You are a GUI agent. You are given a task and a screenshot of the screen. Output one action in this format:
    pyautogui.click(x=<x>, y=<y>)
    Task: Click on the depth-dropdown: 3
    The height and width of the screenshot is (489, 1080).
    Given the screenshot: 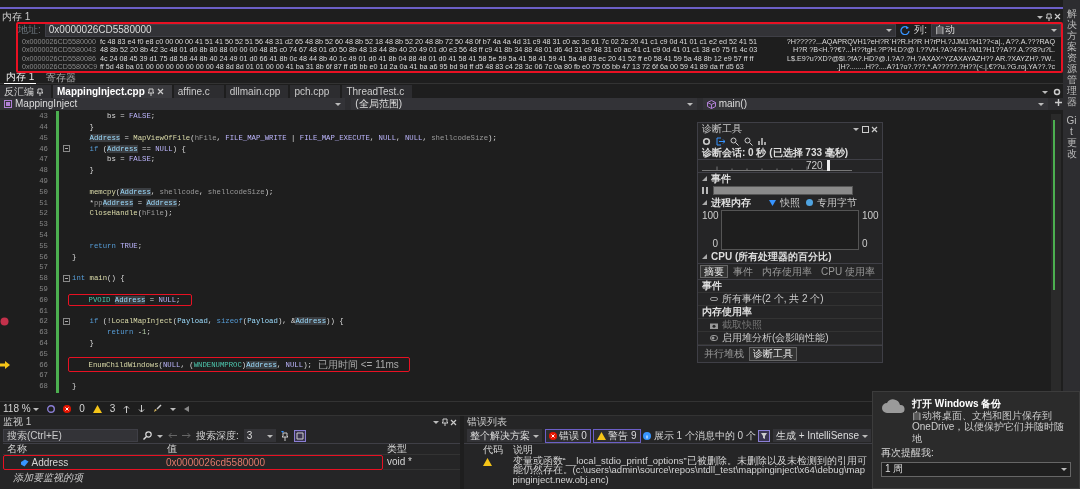 What is the action you would take?
    pyautogui.click(x=259, y=435)
    